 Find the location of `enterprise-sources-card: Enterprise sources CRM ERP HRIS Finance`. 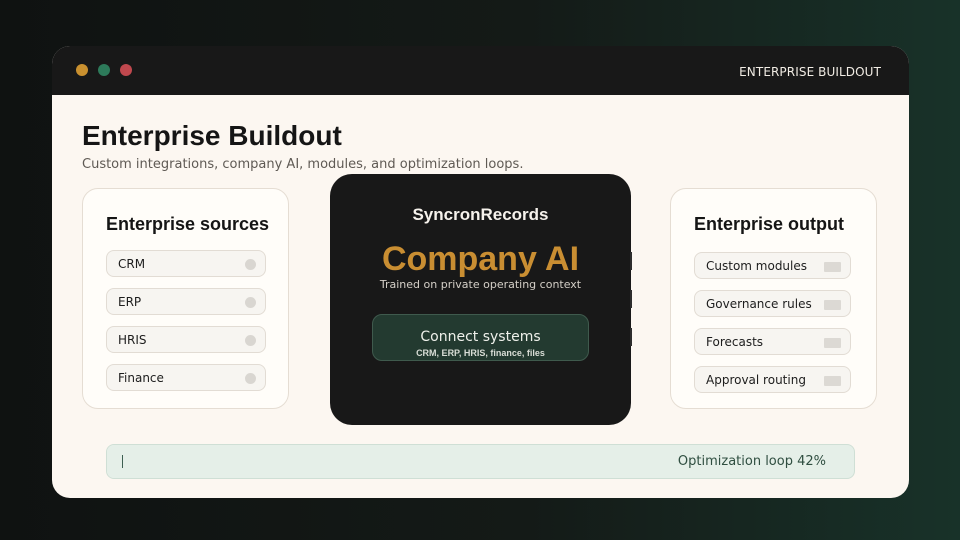

enterprise-sources-card: Enterprise sources CRM ERP HRIS Finance is located at coordinates (185, 298).